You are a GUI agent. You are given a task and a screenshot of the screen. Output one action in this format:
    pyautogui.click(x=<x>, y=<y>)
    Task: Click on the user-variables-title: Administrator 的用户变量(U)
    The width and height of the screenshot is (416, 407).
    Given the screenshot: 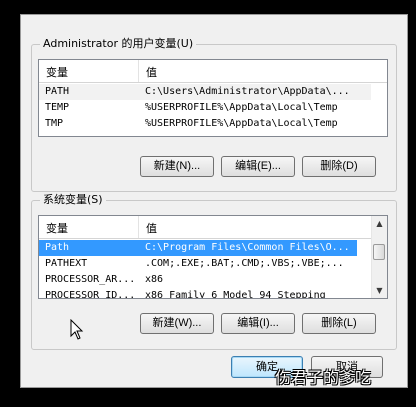 What is the action you would take?
    pyautogui.click(x=118, y=44)
    